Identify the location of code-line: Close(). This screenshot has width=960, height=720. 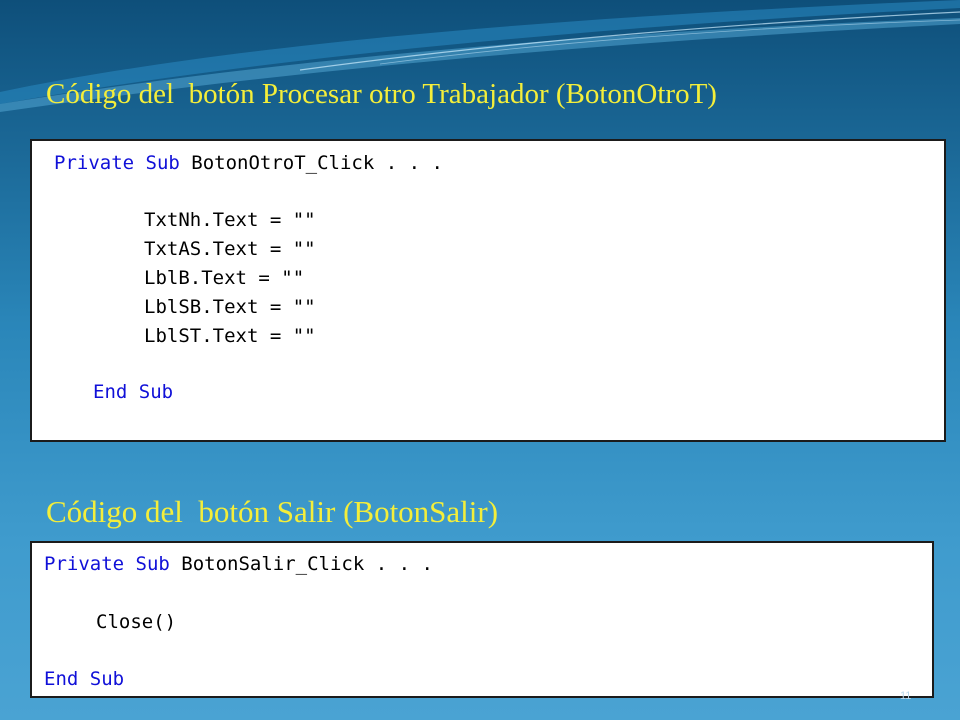
(136, 622).